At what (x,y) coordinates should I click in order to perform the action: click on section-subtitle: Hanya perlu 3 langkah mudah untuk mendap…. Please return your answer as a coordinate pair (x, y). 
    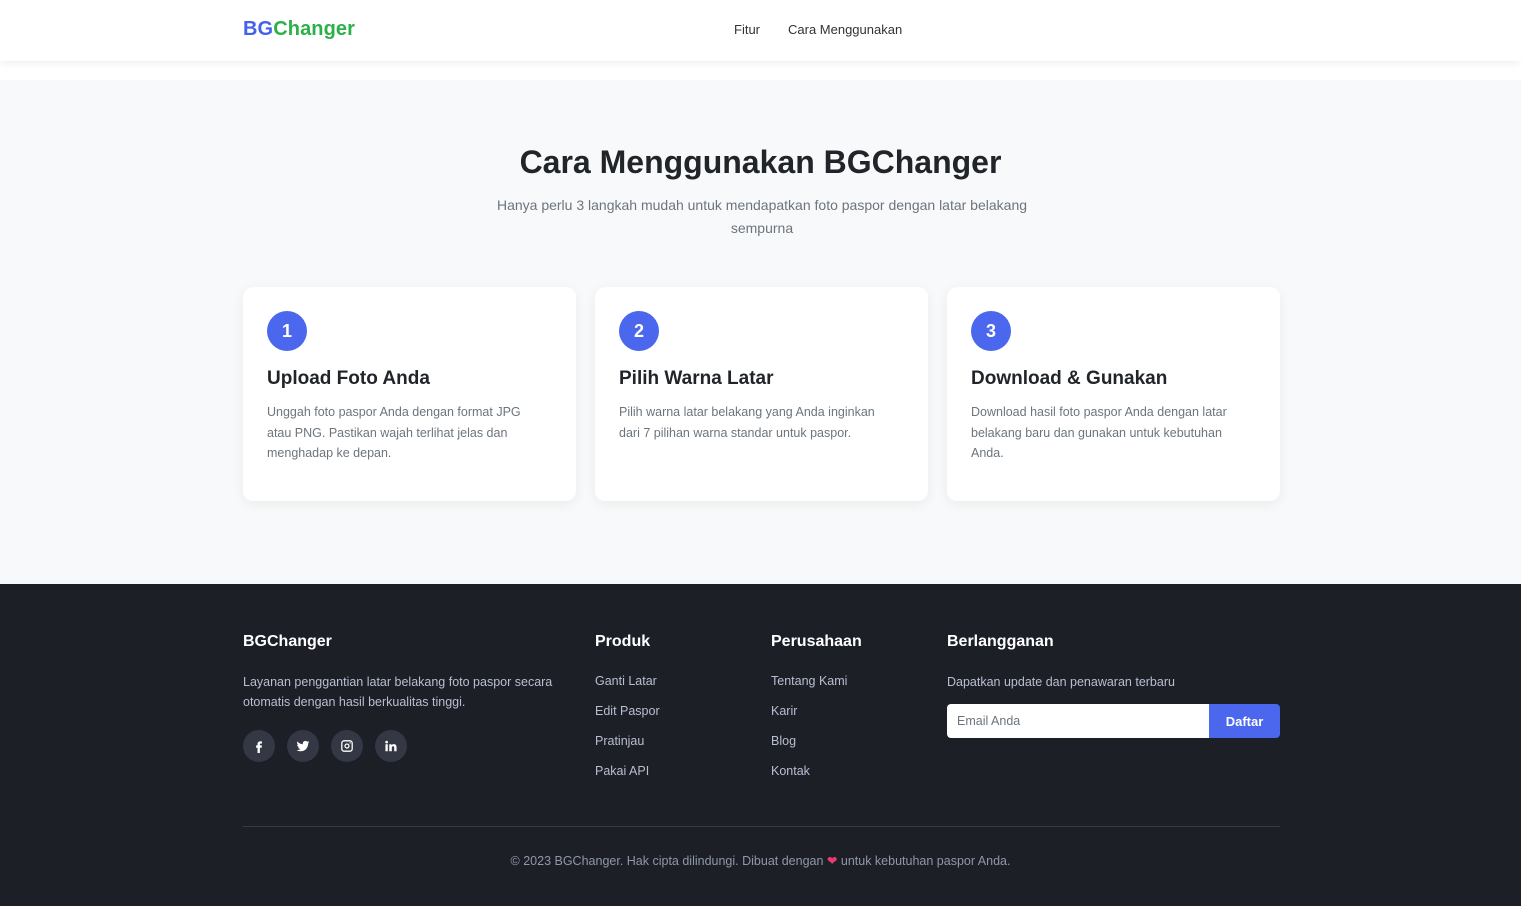
    Looking at the image, I should click on (762, 216).